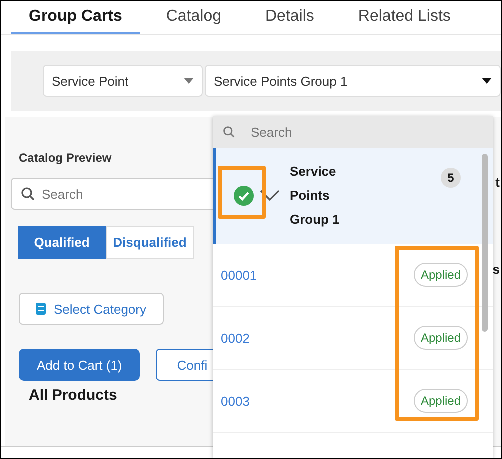  What do you see at coordinates (242, 192) in the screenshot?
I see `highlight-box` at bounding box center [242, 192].